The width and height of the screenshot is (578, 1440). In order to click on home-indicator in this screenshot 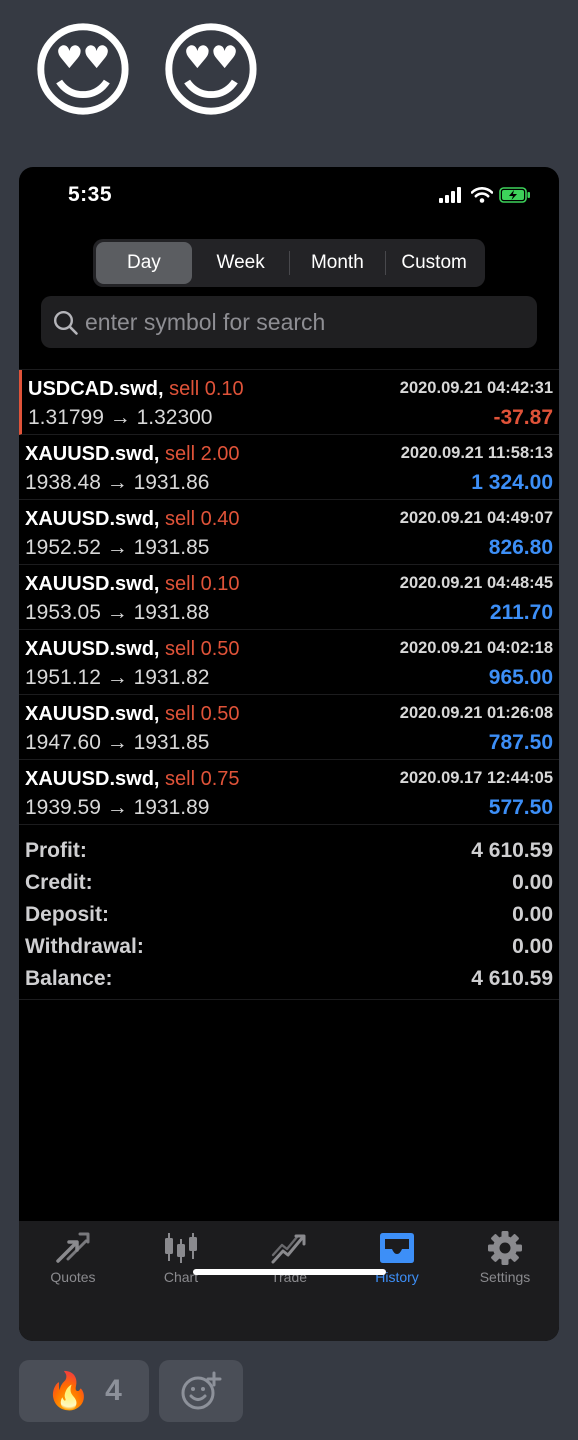, I will do `click(289, 1272)`.